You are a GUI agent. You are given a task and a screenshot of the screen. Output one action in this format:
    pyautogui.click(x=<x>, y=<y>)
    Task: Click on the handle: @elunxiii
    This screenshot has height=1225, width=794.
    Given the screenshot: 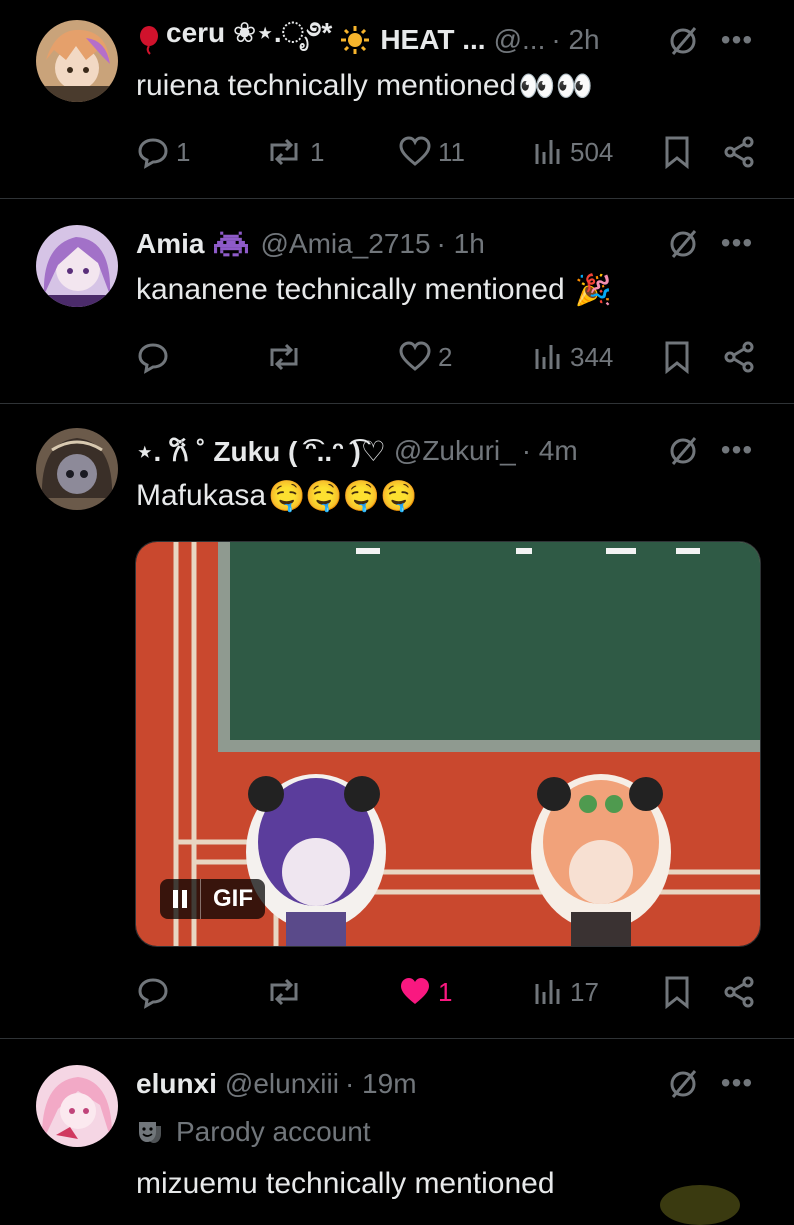 What is the action you would take?
    pyautogui.click(x=282, y=1084)
    